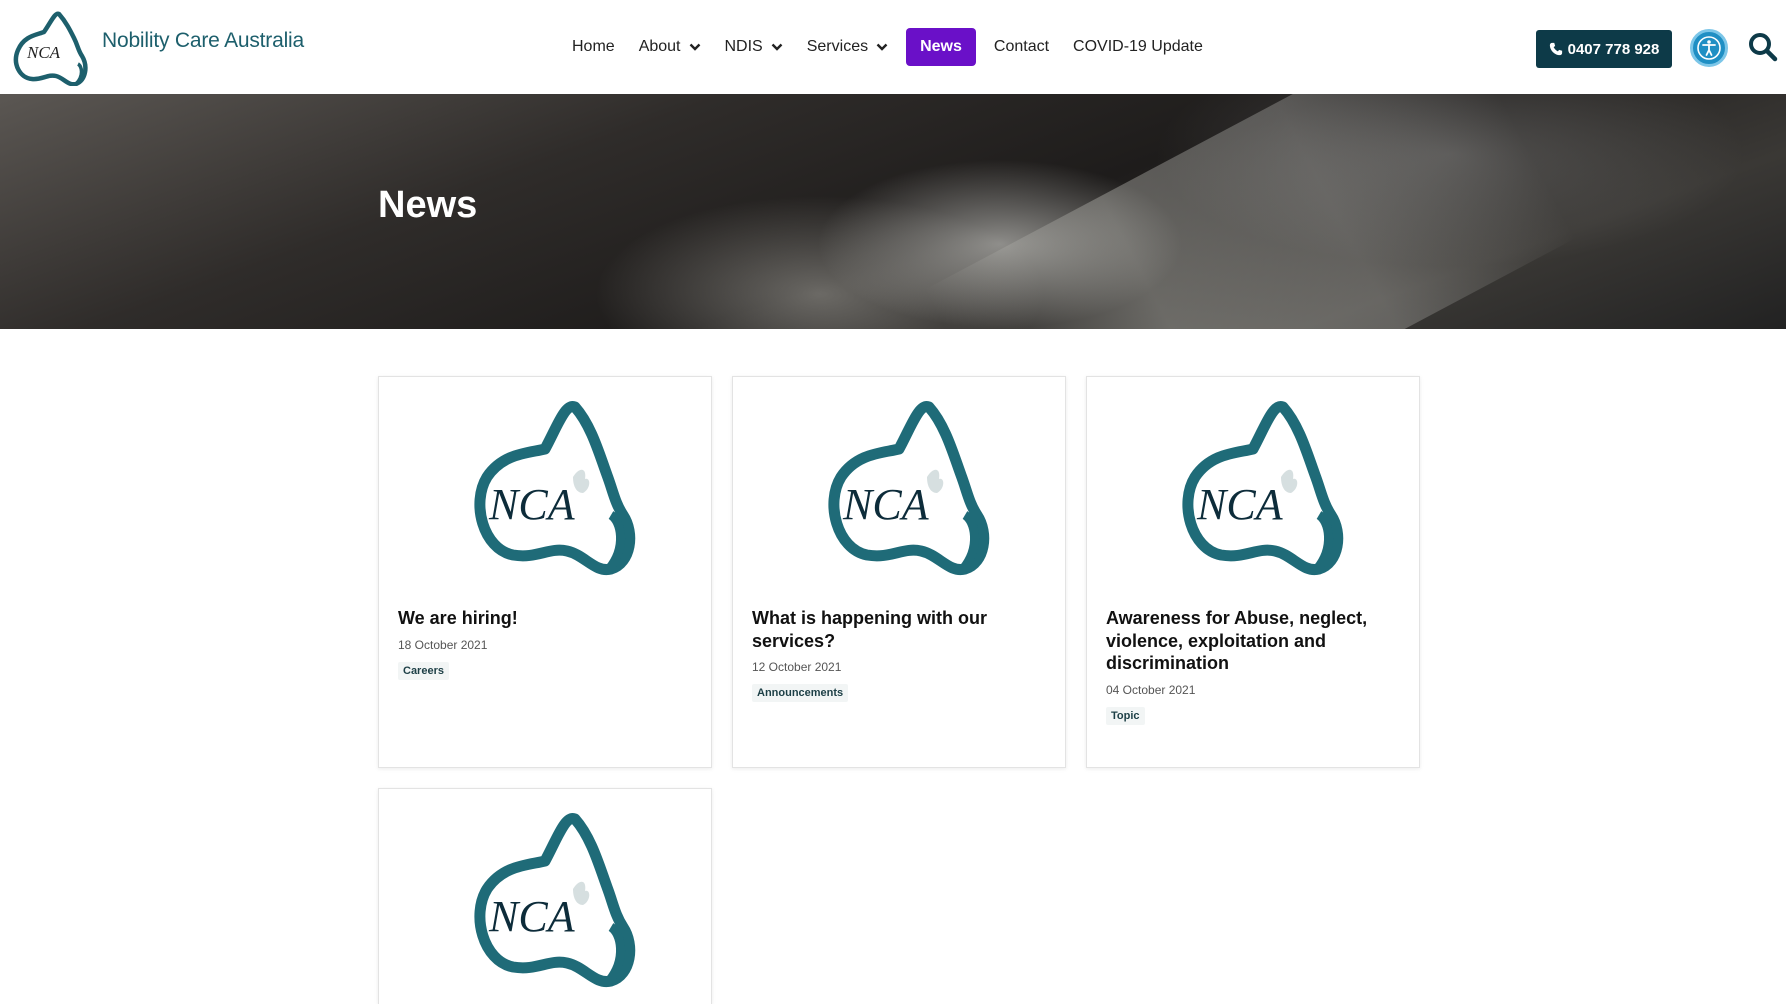 The height and width of the screenshot is (1004, 1786). I want to click on search-icon, so click(1763, 48).